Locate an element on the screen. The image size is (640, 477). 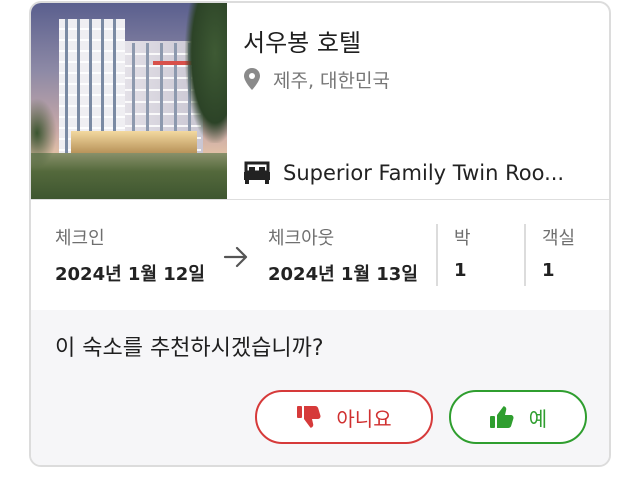
hotel-photo is located at coordinates (129, 101).